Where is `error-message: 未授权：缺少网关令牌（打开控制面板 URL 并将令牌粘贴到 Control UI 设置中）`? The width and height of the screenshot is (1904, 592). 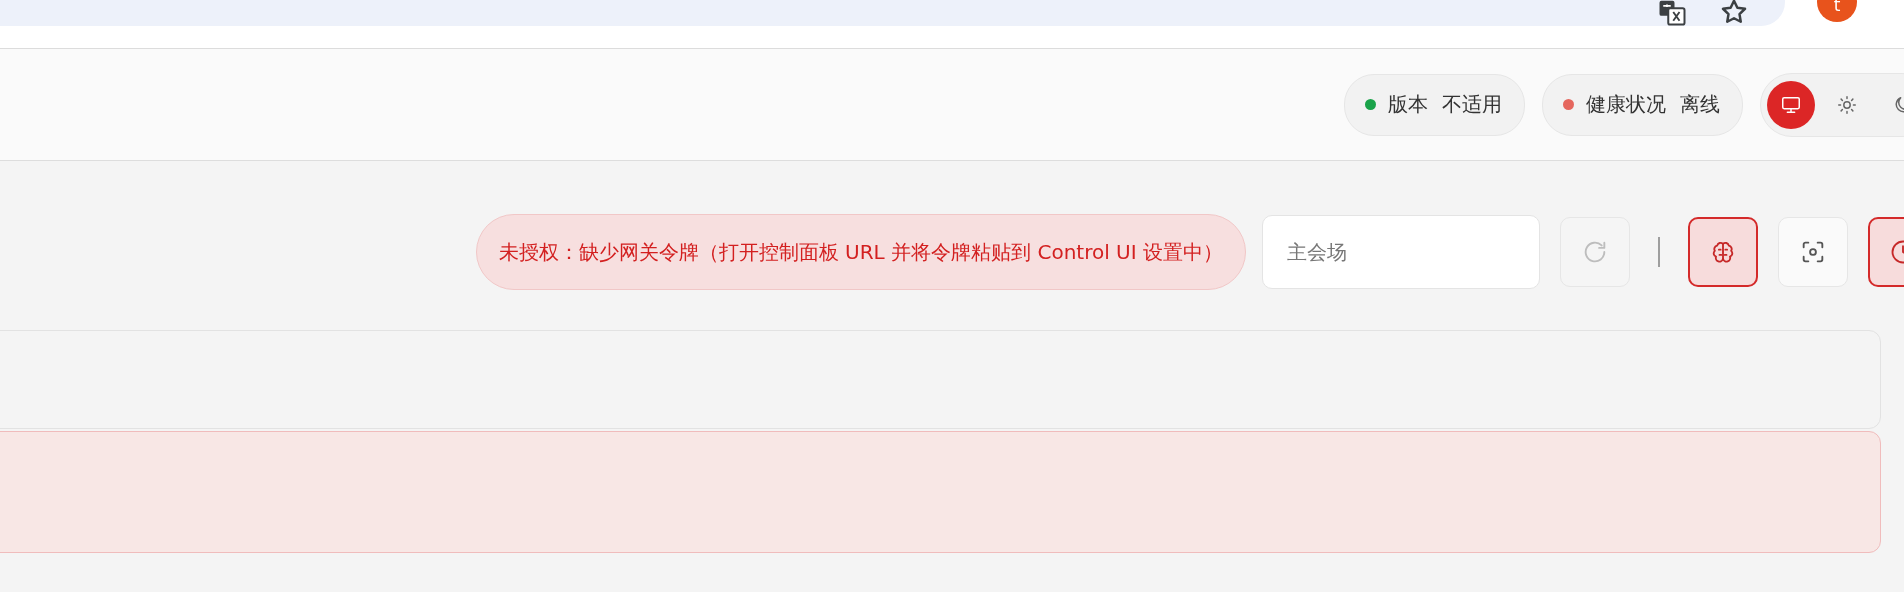 error-message: 未授权：缺少网关令牌（打开控制面板 URL 并将令牌粘贴到 Control UI 设置中） is located at coordinates (860, 252).